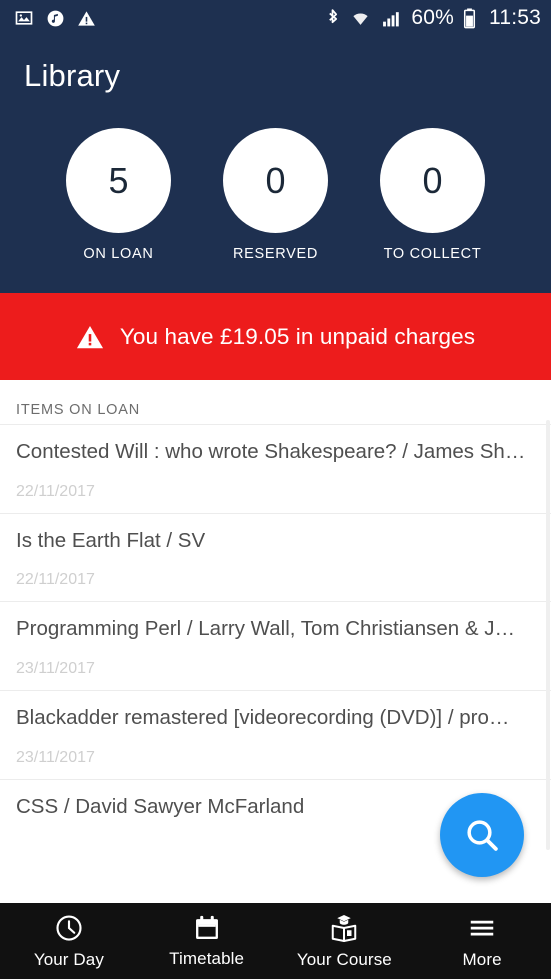 This screenshot has width=551, height=979. I want to click on bluetooth-icon, so click(332, 18).